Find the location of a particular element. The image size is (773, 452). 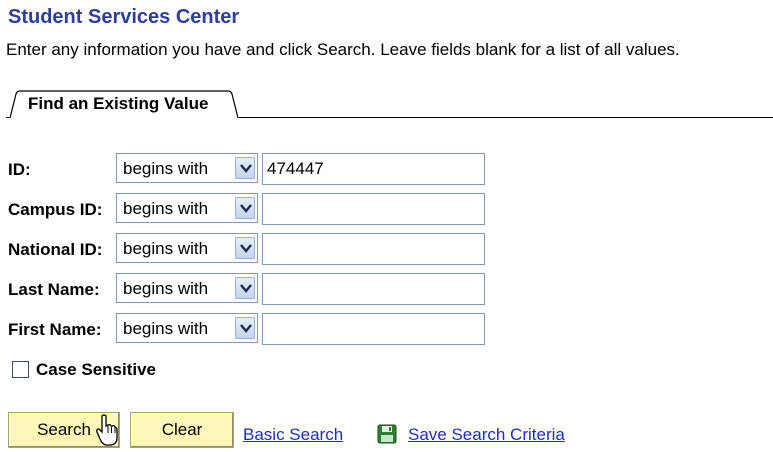

id-operator-select: begins with is located at coordinates (187, 168).